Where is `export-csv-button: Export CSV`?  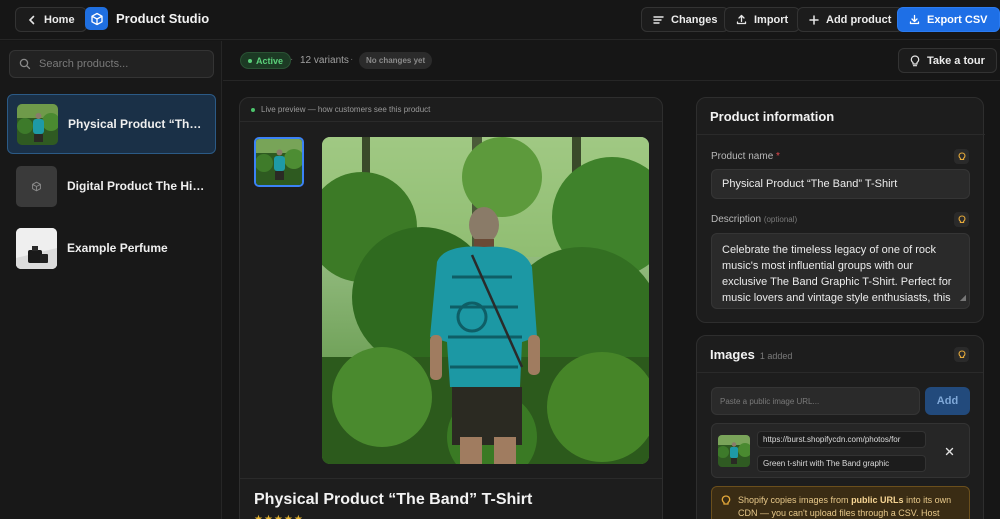
export-csv-button: Export CSV is located at coordinates (948, 19).